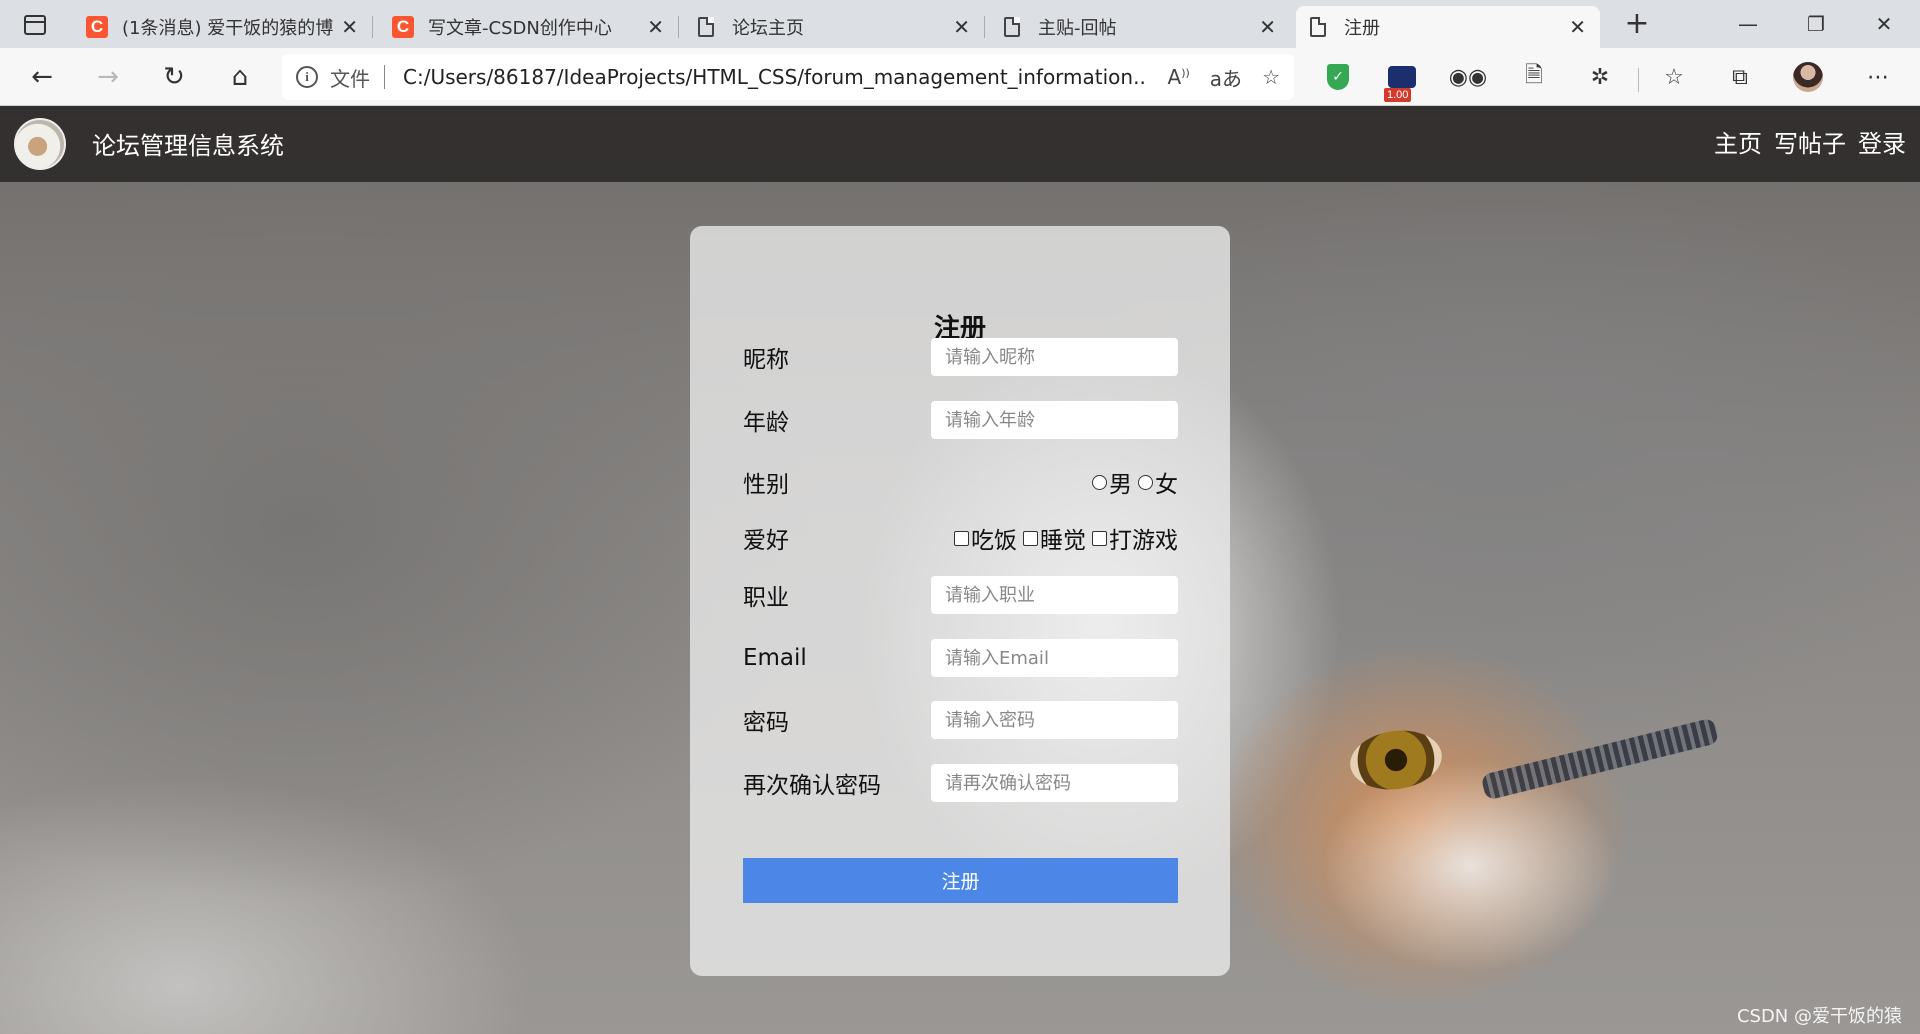 The width and height of the screenshot is (1920, 1034). What do you see at coordinates (1401, 81) in the screenshot?
I see `extension-badge-icon: 1.00` at bounding box center [1401, 81].